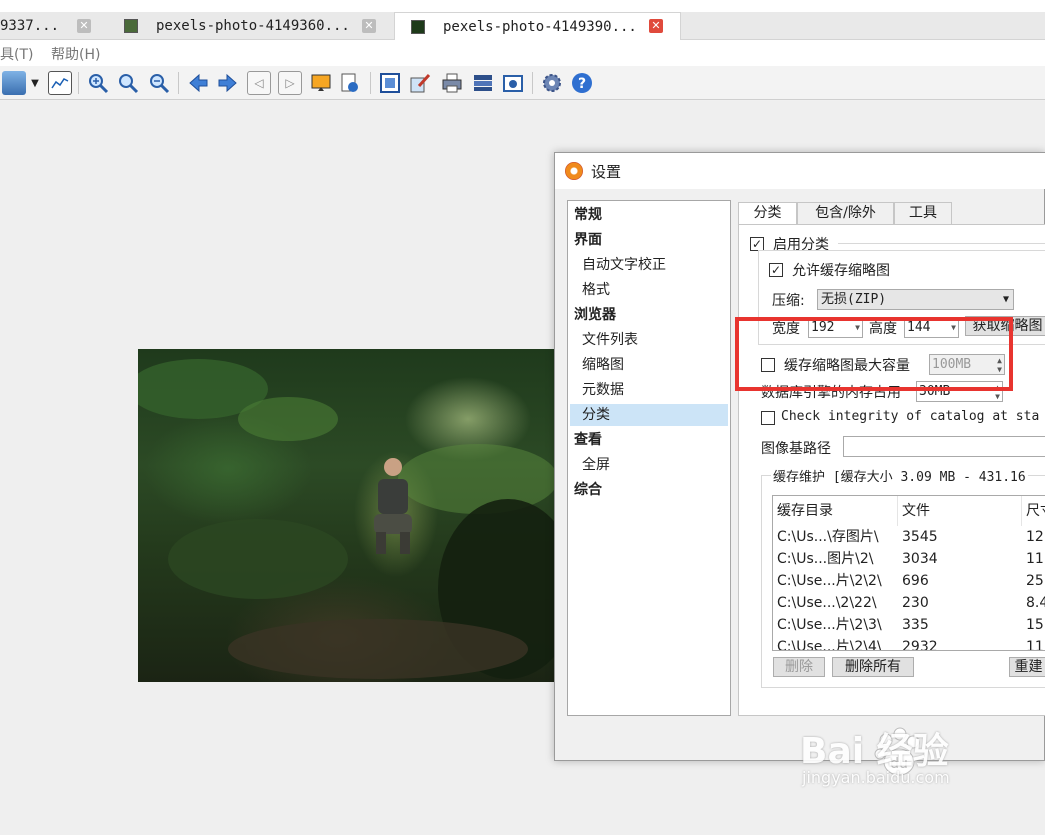 Image resolution: width=1045 pixels, height=835 pixels. I want to click on help-icon: ?, so click(582, 83).